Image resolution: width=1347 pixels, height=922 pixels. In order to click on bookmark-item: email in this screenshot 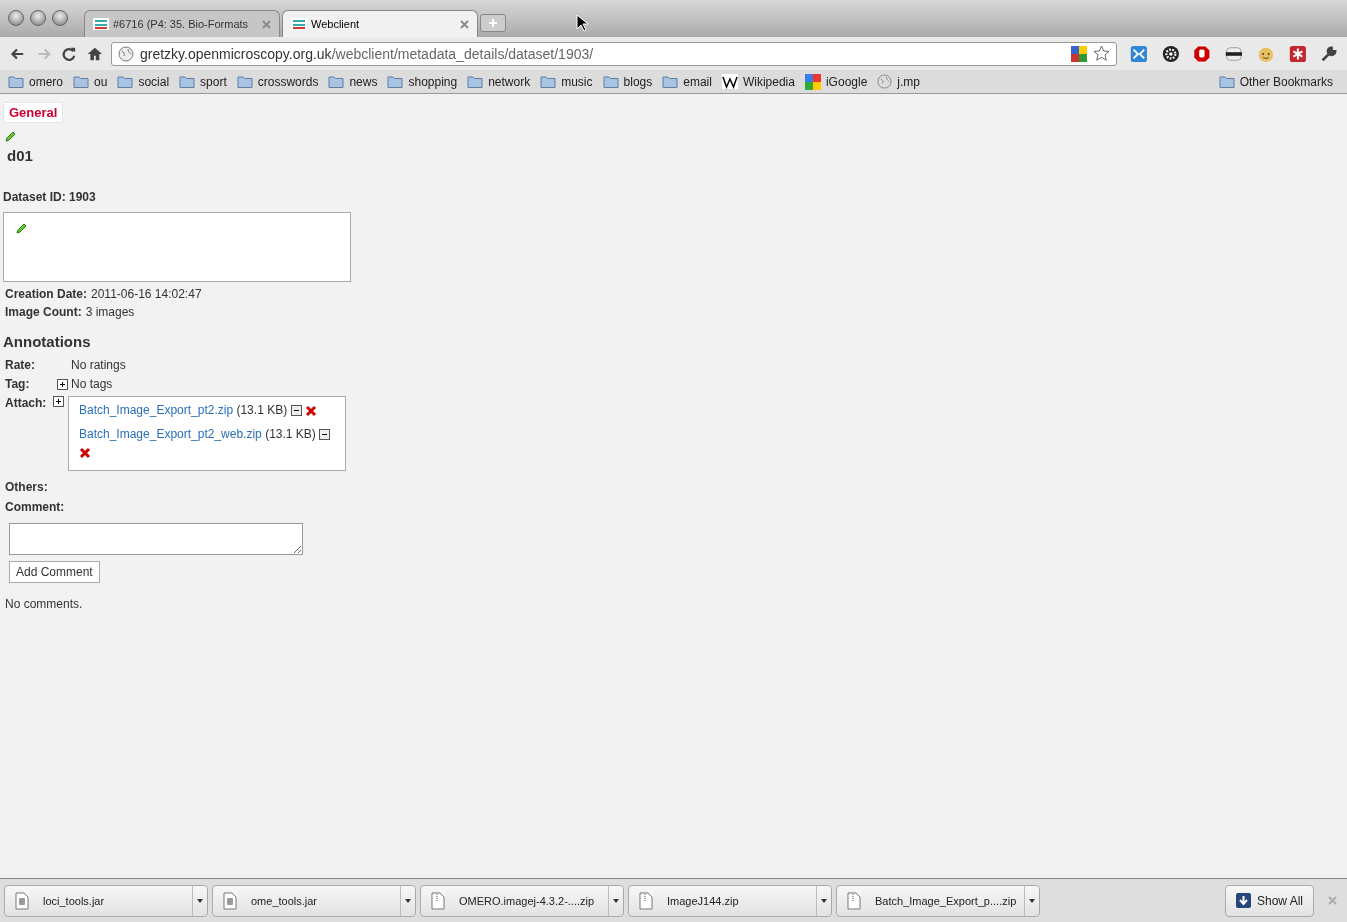, I will do `click(690, 81)`.